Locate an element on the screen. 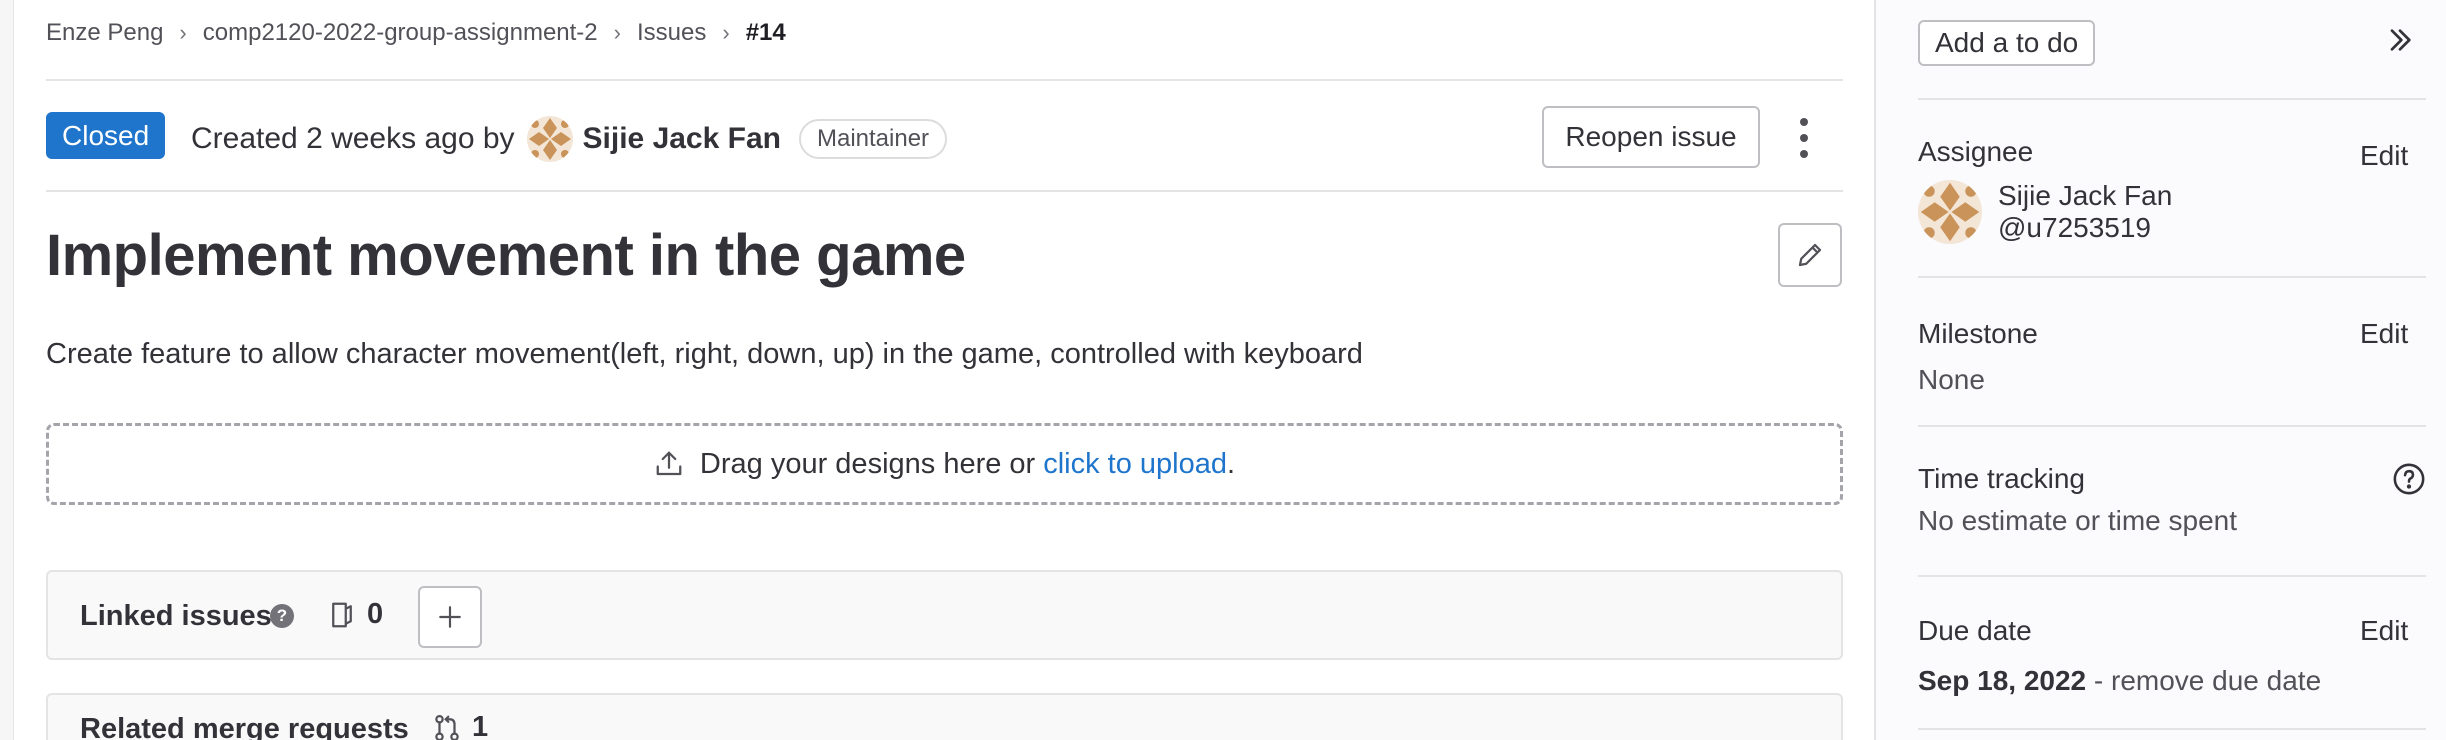 The image size is (2446, 740). dropzone-suffix: . is located at coordinates (1231, 463).